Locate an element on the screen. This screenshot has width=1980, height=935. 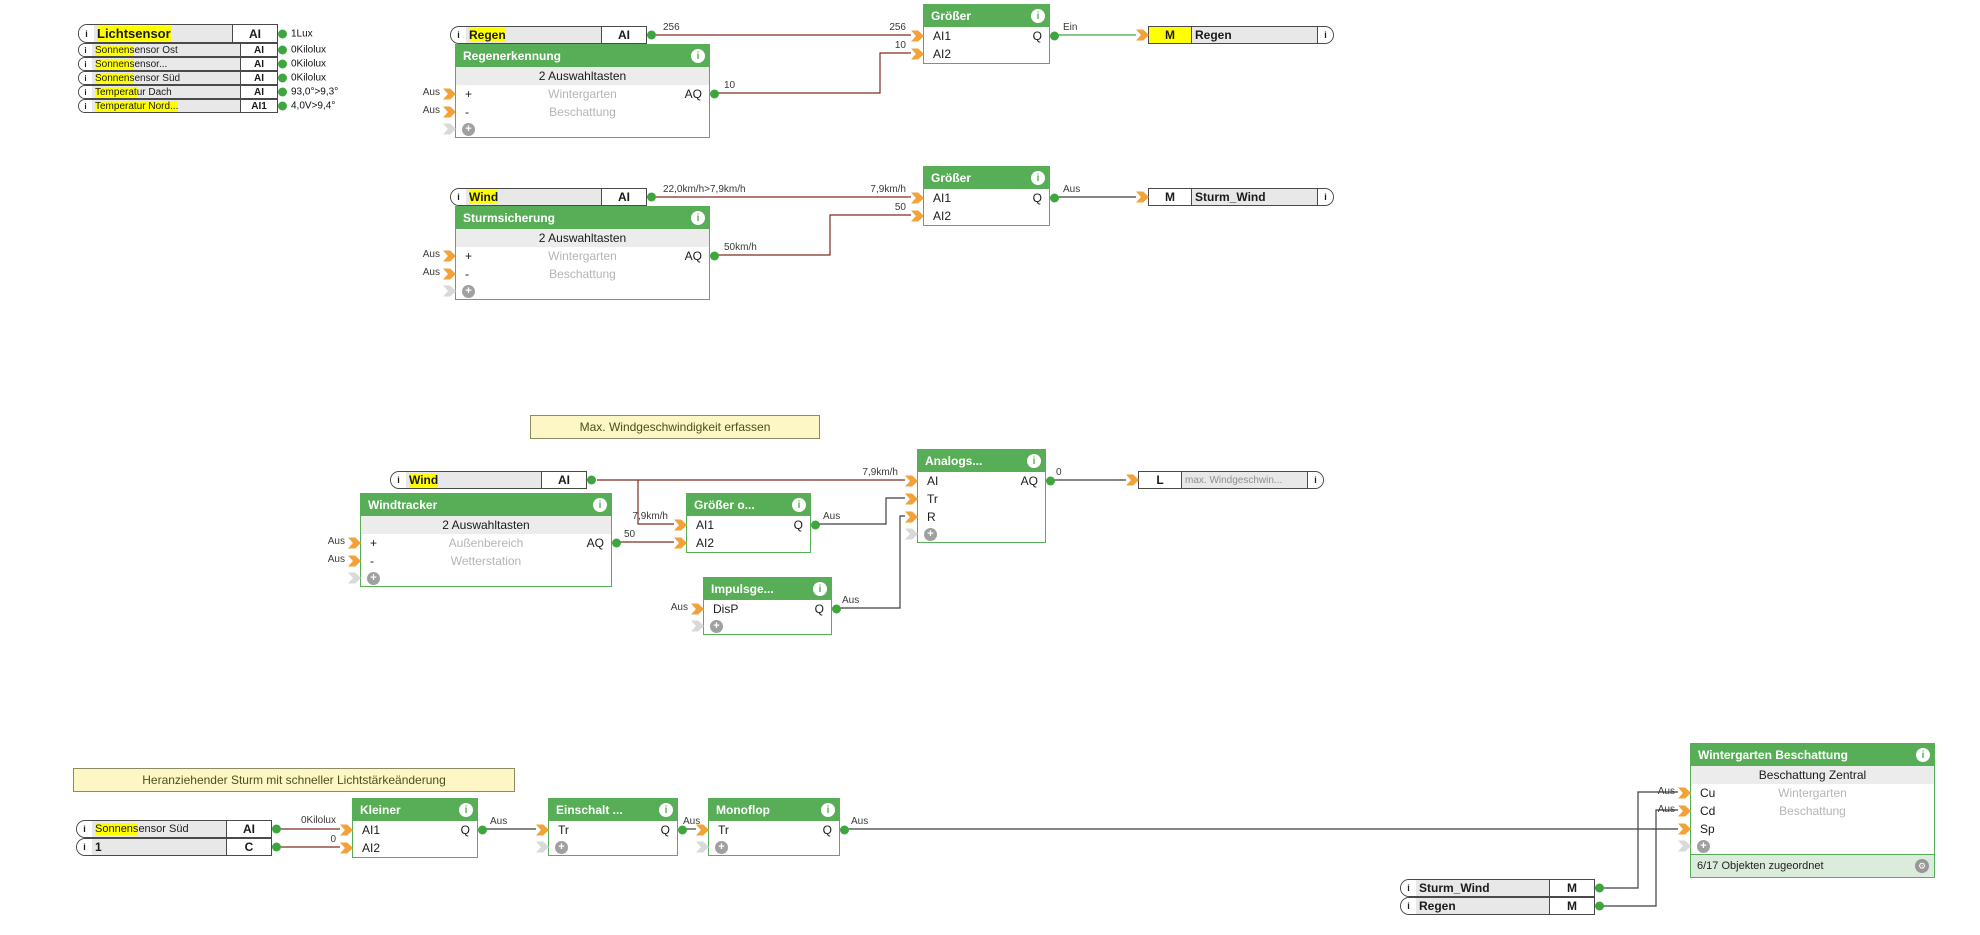
wind-input-2: i Wind AI is located at coordinates (493, 480).